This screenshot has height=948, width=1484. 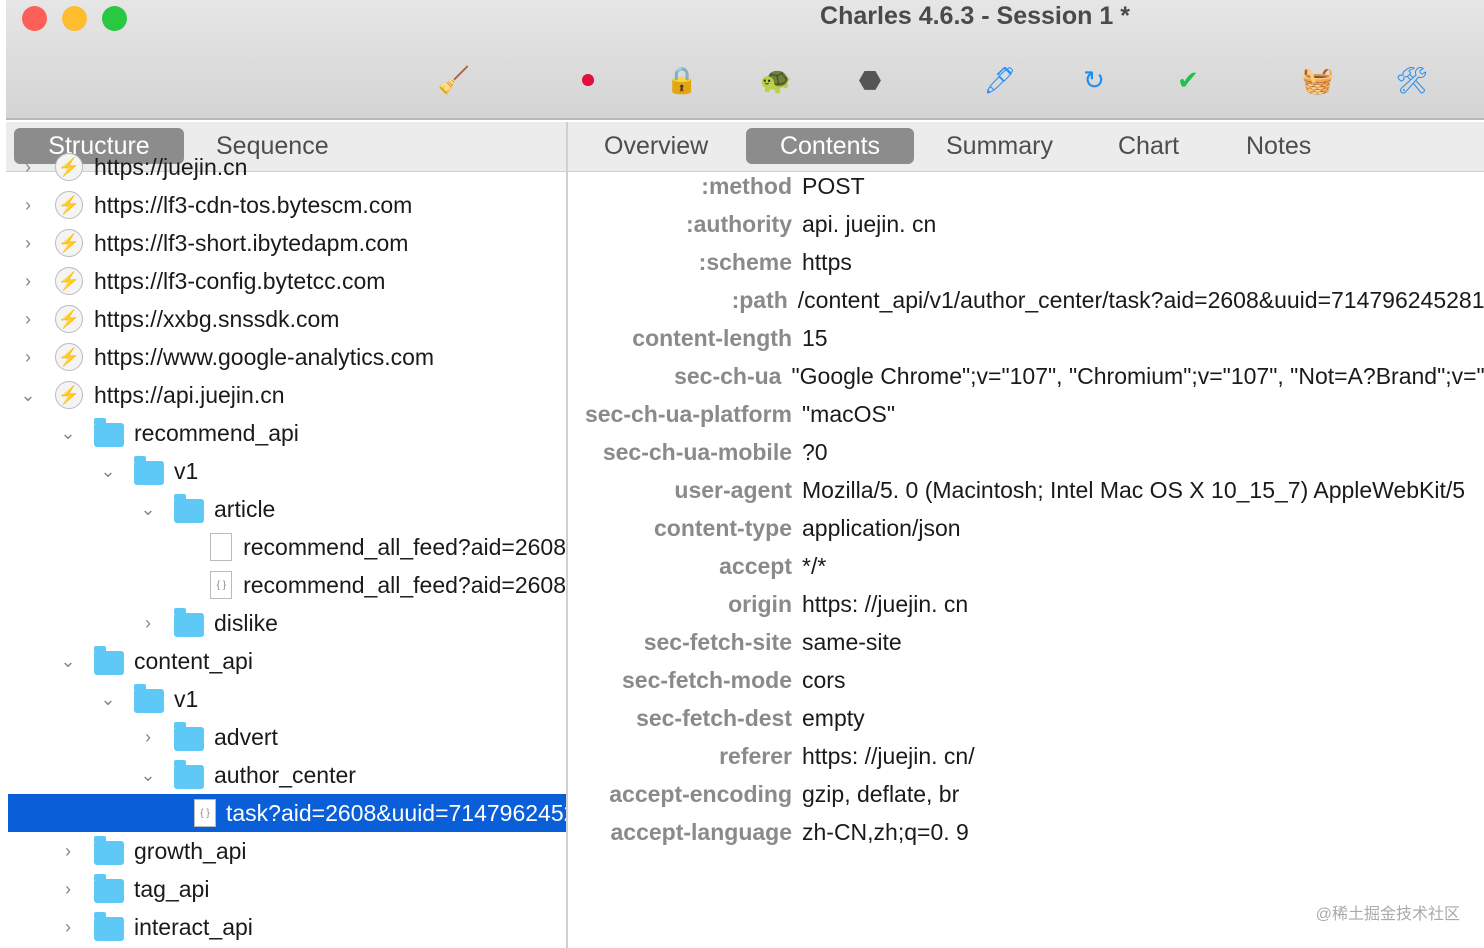 I want to click on breakpoint-stop-icon: ⬣, so click(x=870, y=80).